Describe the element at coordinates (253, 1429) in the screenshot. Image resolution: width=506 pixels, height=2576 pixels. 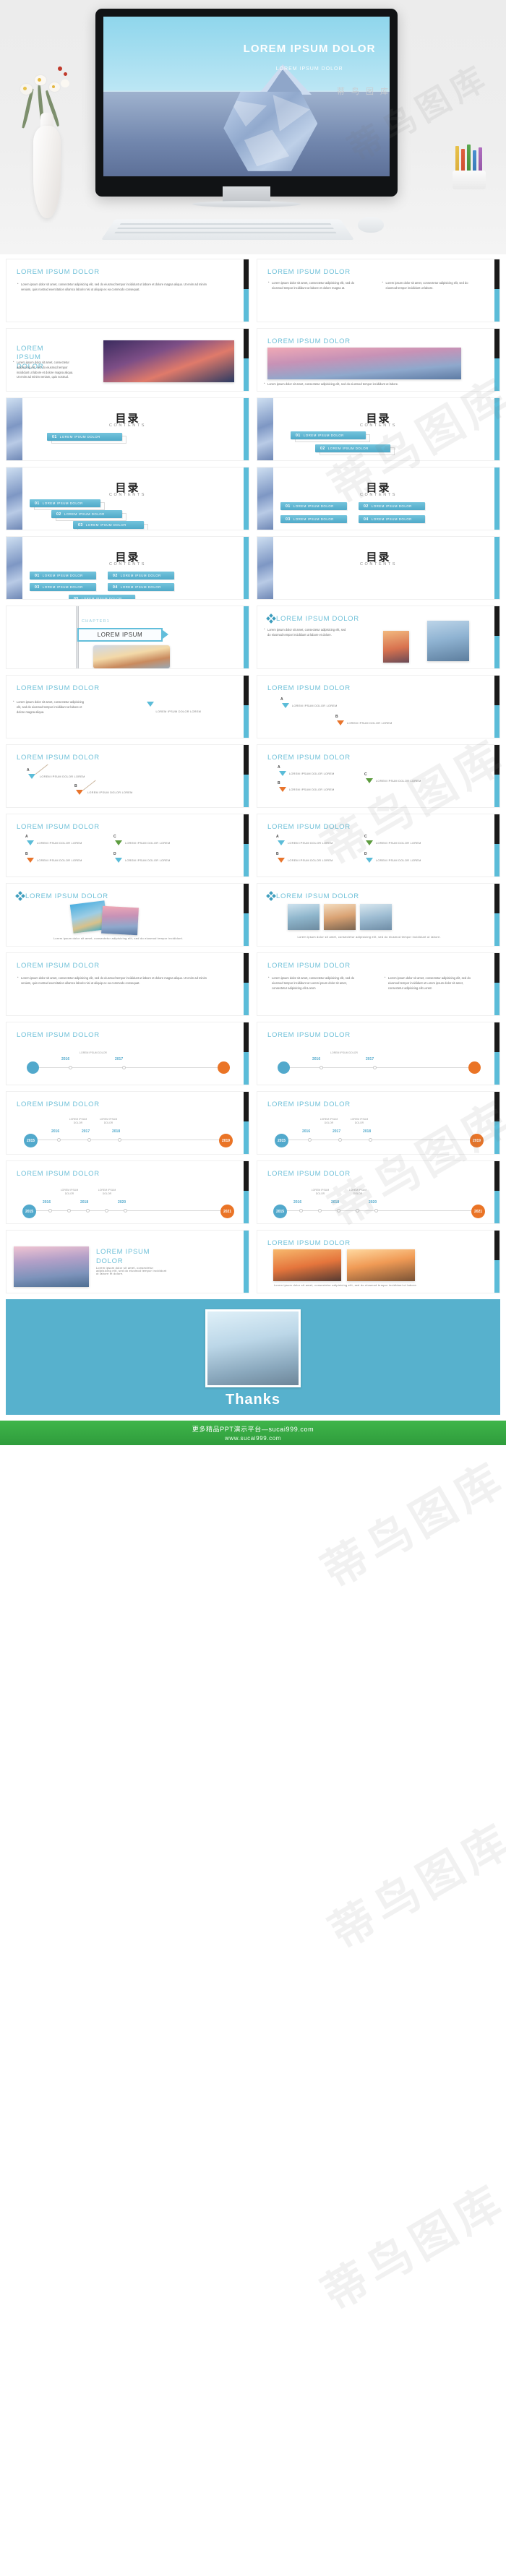
I see `promo-line-1: 更多精品PPT演示平台—sucai999.com` at that location.